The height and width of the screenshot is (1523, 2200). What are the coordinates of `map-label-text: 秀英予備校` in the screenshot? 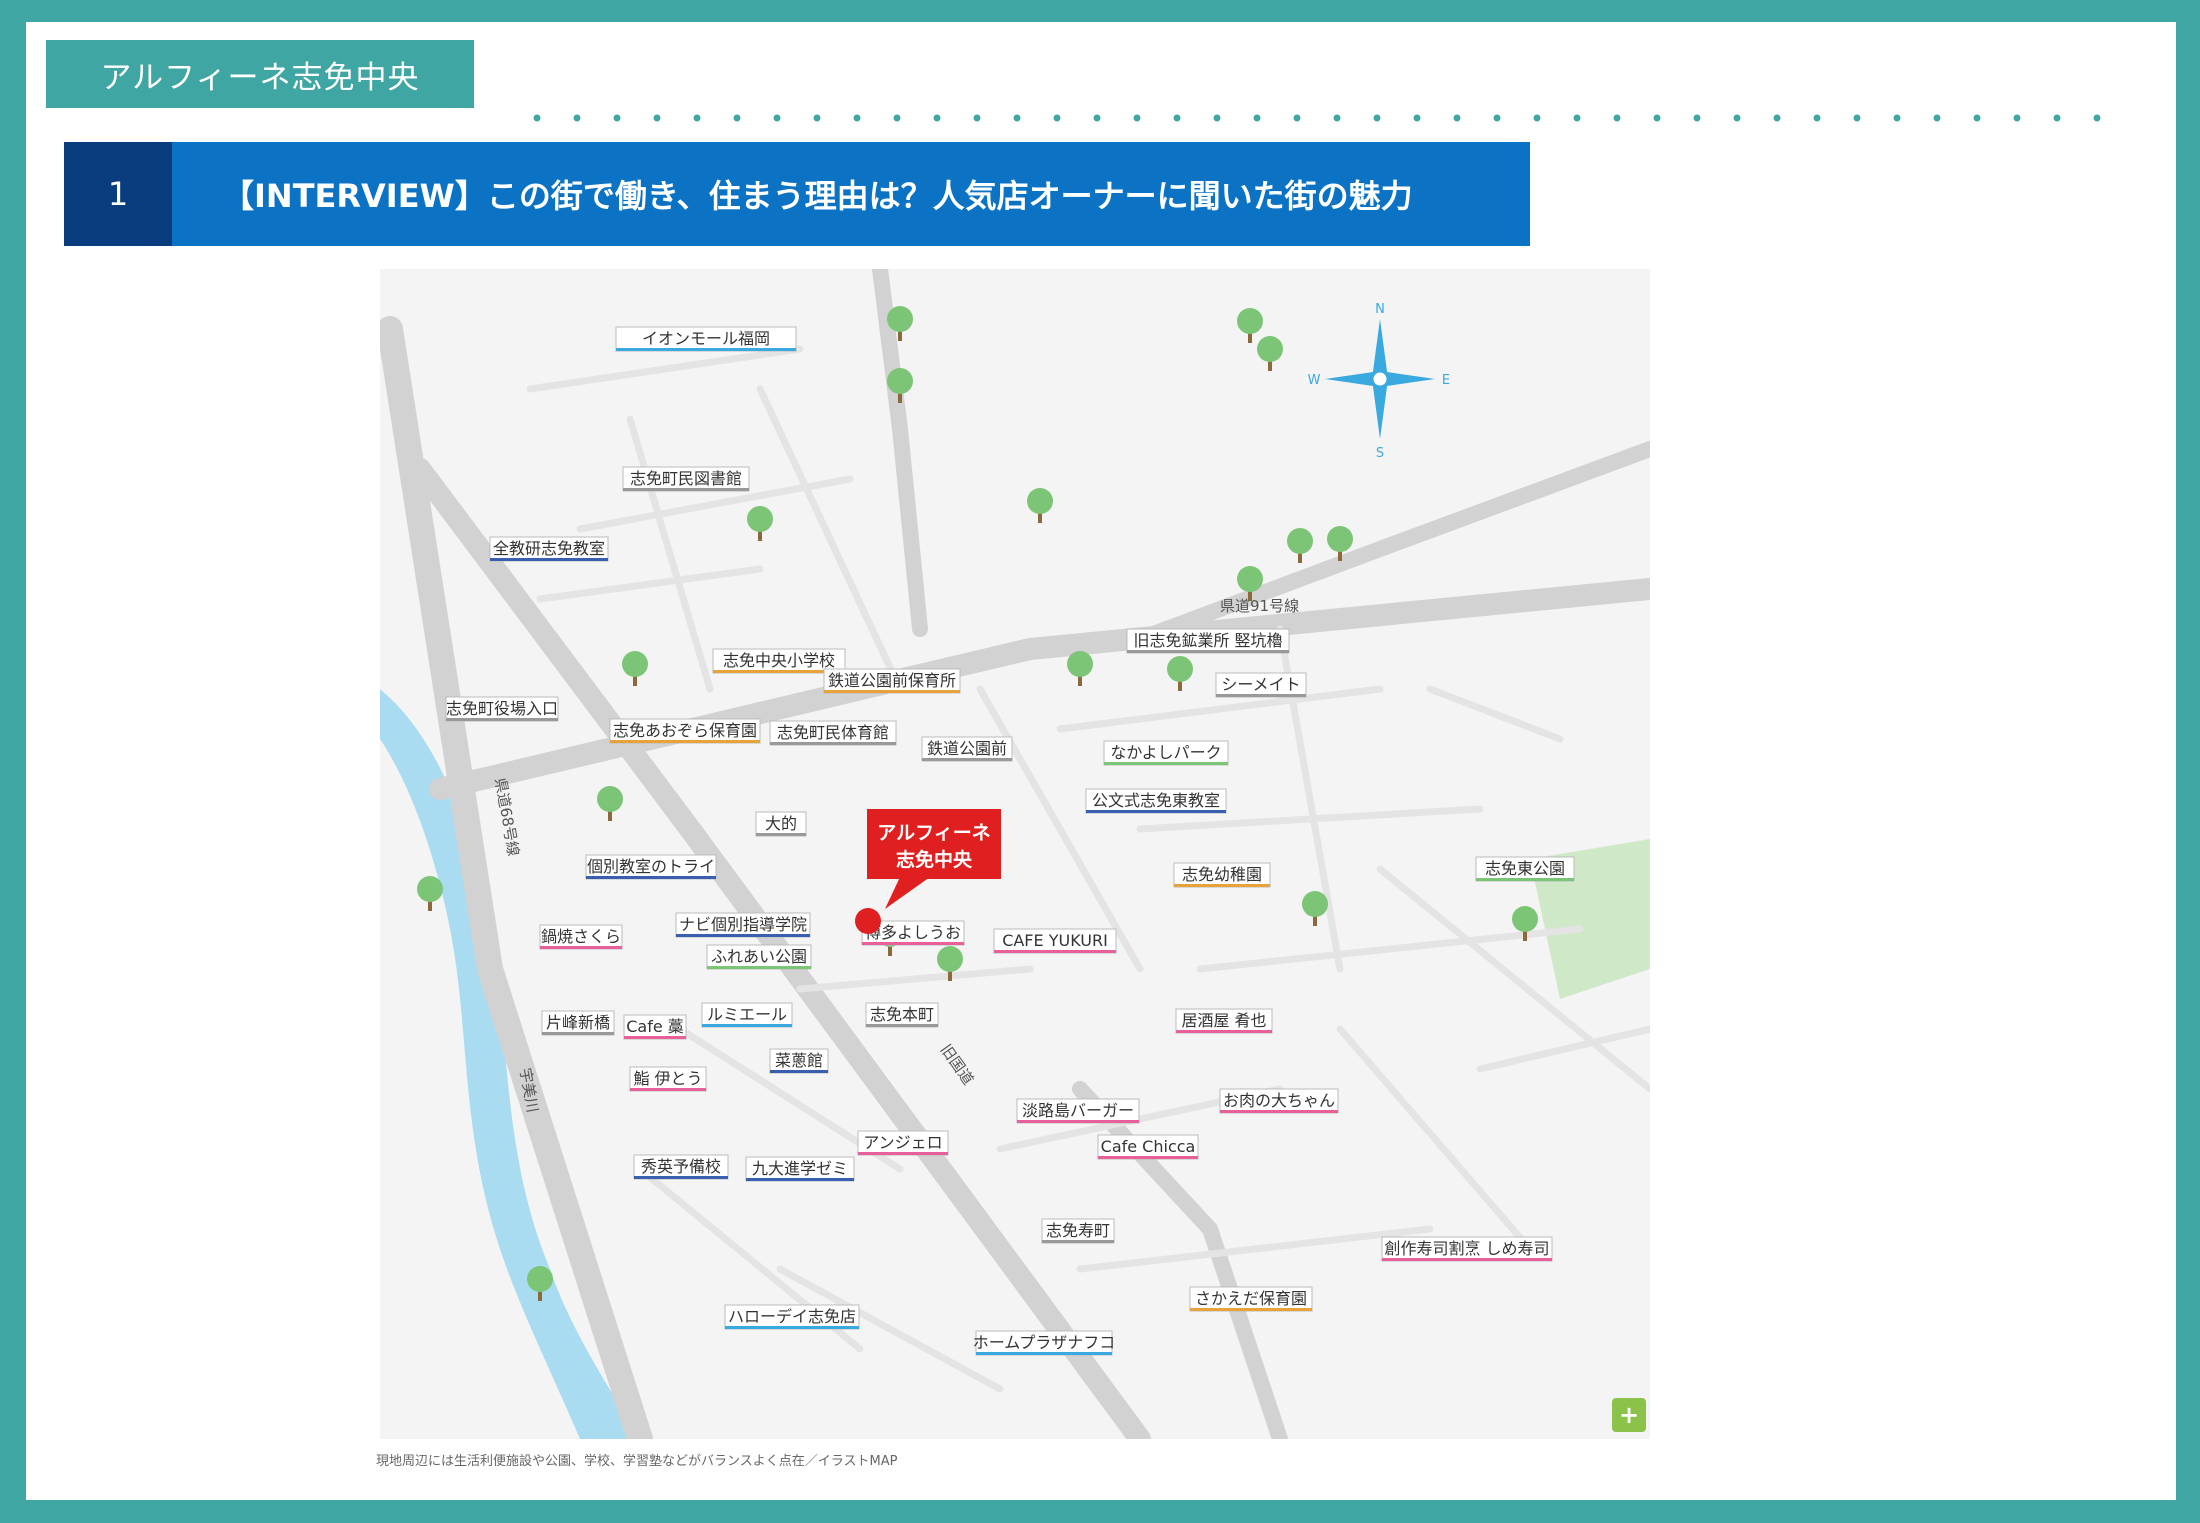 It's located at (681, 1166).